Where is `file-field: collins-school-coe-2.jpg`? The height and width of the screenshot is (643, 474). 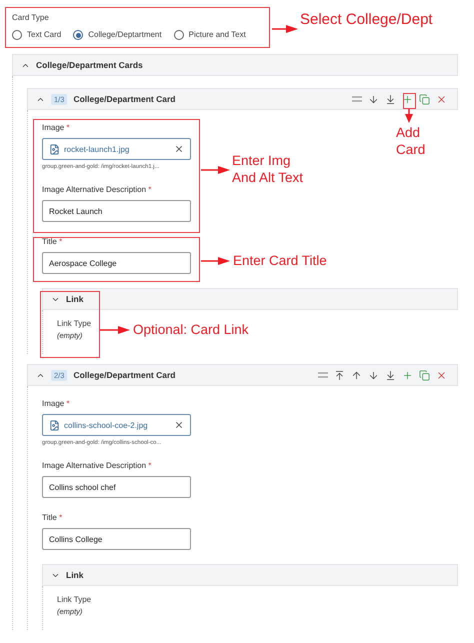 file-field: collins-school-coe-2.jpg is located at coordinates (116, 425).